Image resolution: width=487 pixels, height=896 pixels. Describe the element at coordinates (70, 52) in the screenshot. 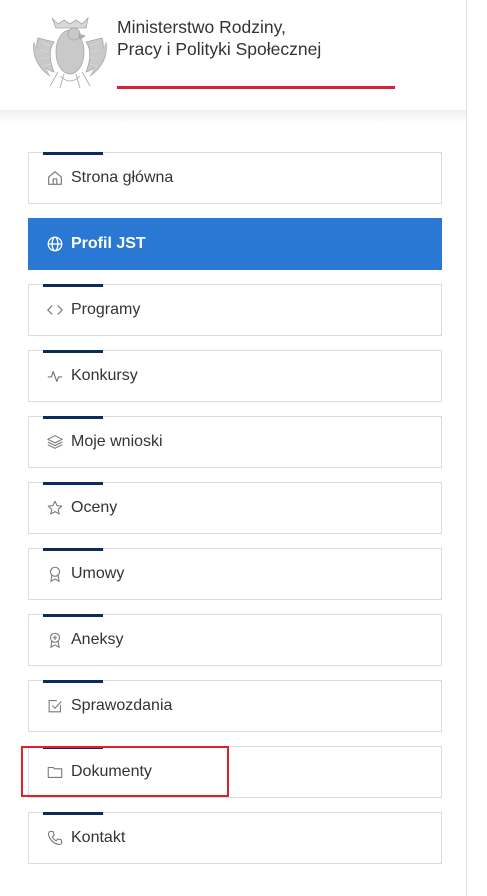

I see `polish-eagle-emblem-icon` at that location.